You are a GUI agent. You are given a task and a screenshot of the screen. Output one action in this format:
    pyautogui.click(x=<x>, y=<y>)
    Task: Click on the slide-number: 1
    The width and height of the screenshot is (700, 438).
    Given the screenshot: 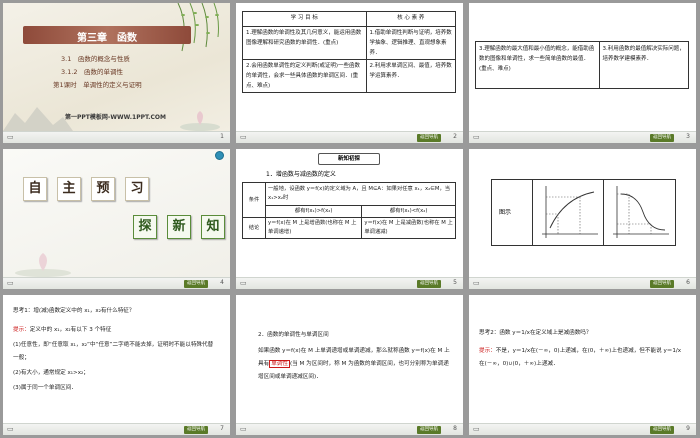 What is the action you would take?
    pyautogui.click(x=222, y=136)
    